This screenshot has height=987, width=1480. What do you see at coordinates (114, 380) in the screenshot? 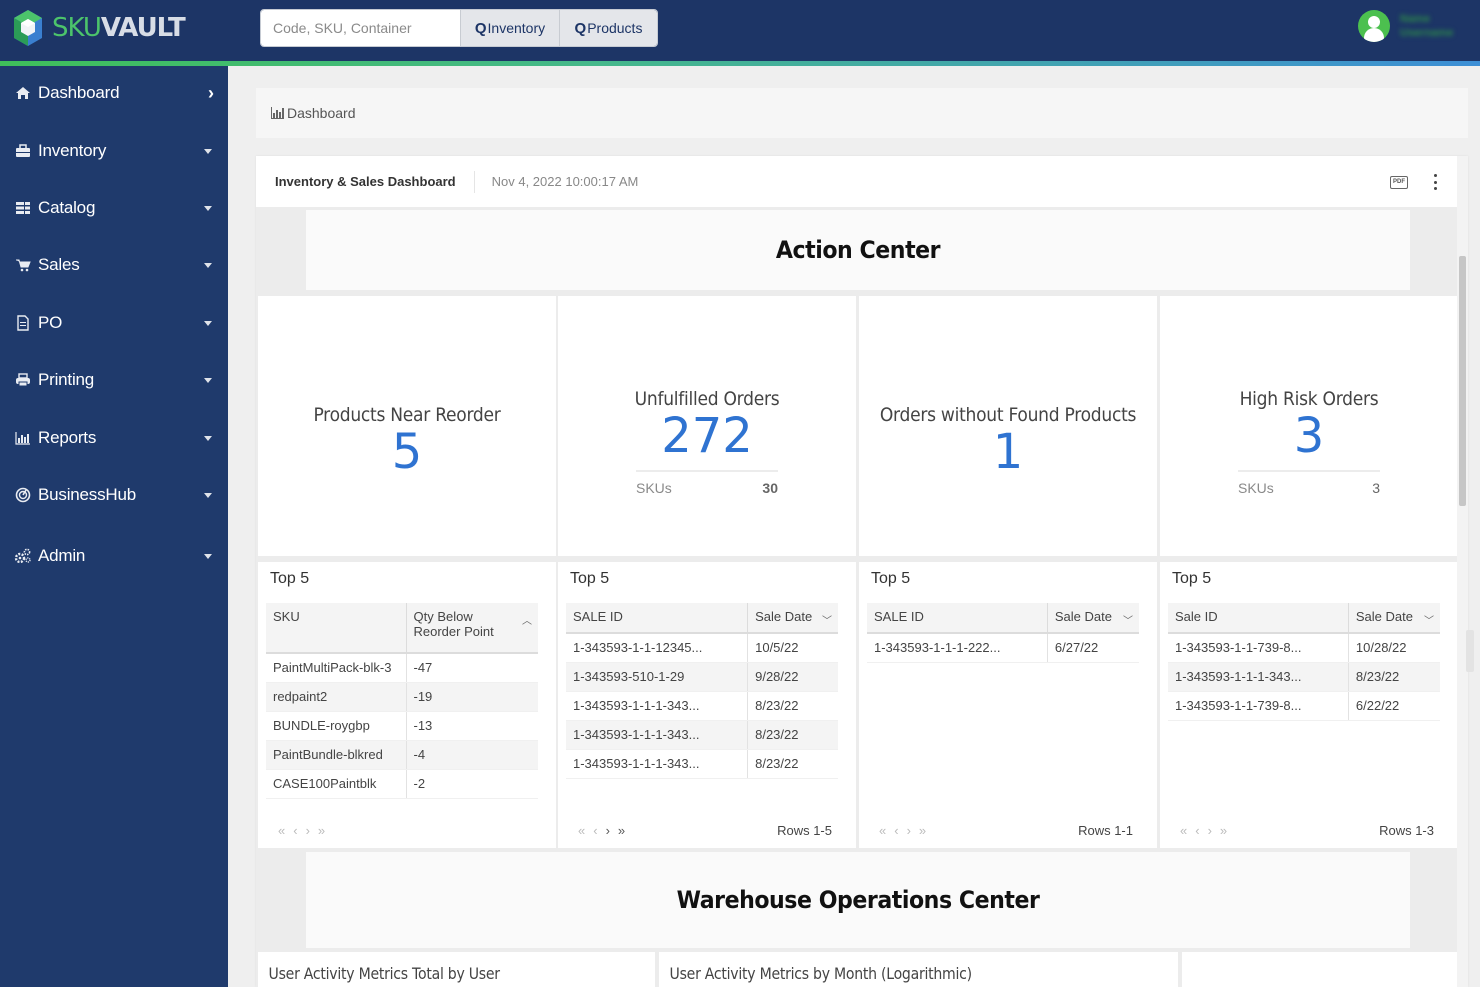
I see `sidebar-item-printing: Printing` at bounding box center [114, 380].